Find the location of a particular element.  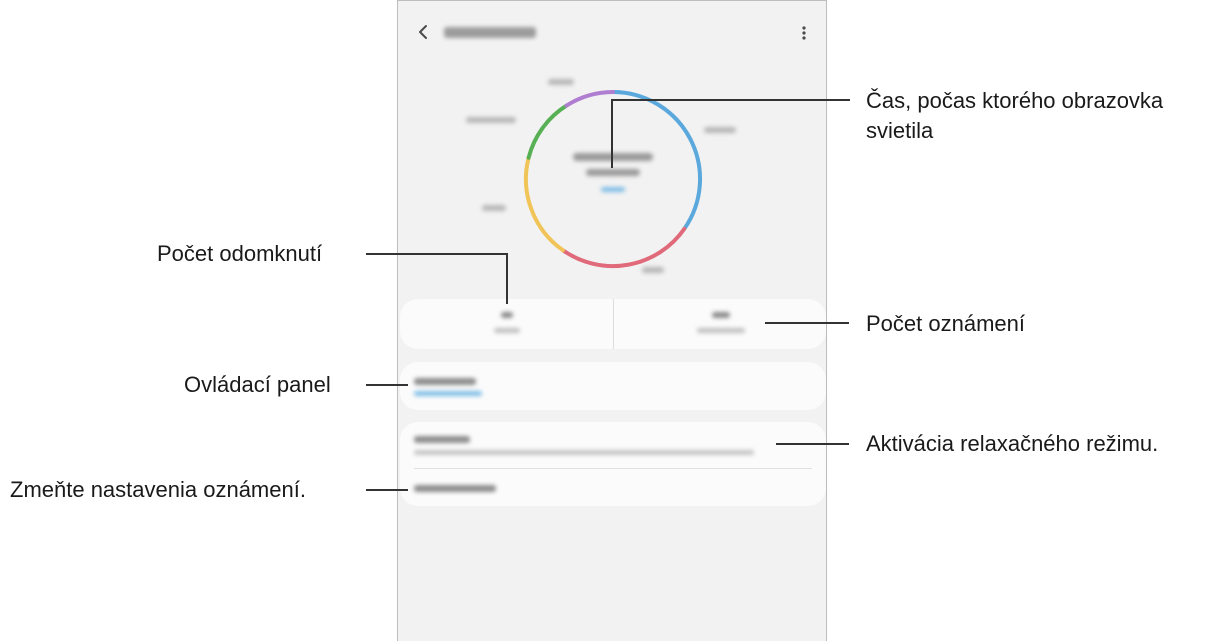

settings-card is located at coordinates (613, 464).